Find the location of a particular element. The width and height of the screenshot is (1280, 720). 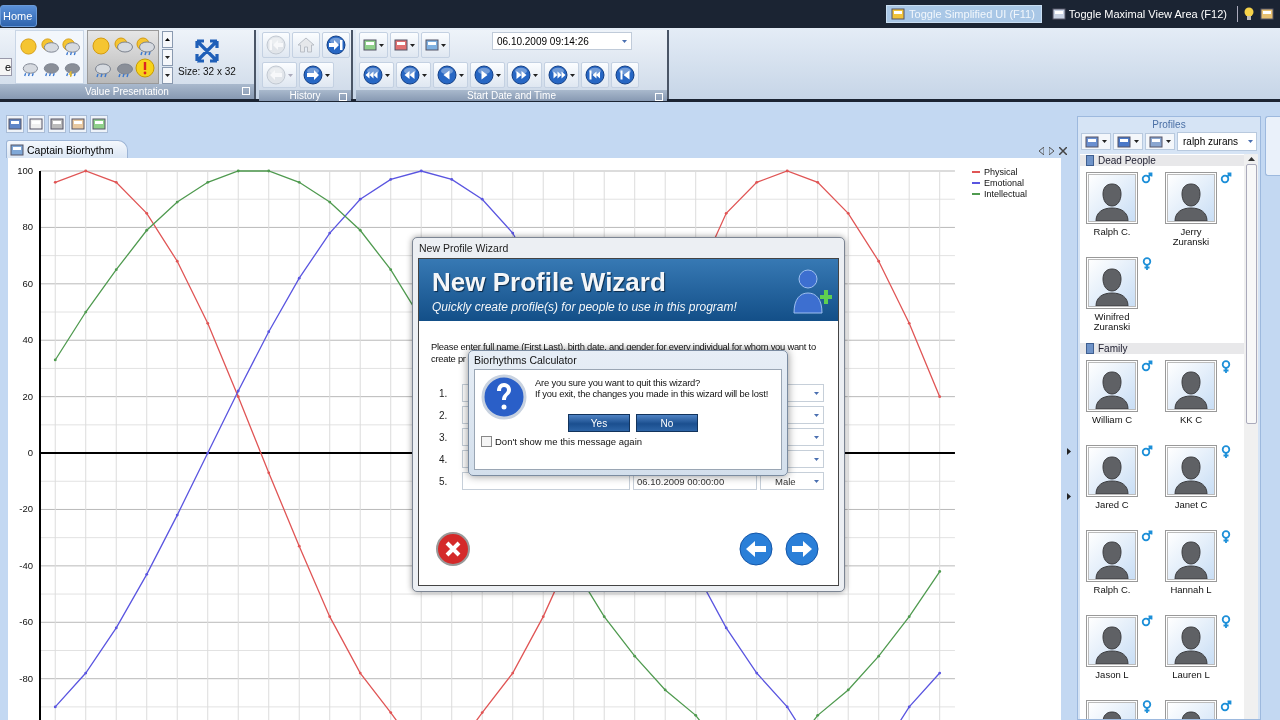

side-panel-edge is located at coordinates (1272, 146).